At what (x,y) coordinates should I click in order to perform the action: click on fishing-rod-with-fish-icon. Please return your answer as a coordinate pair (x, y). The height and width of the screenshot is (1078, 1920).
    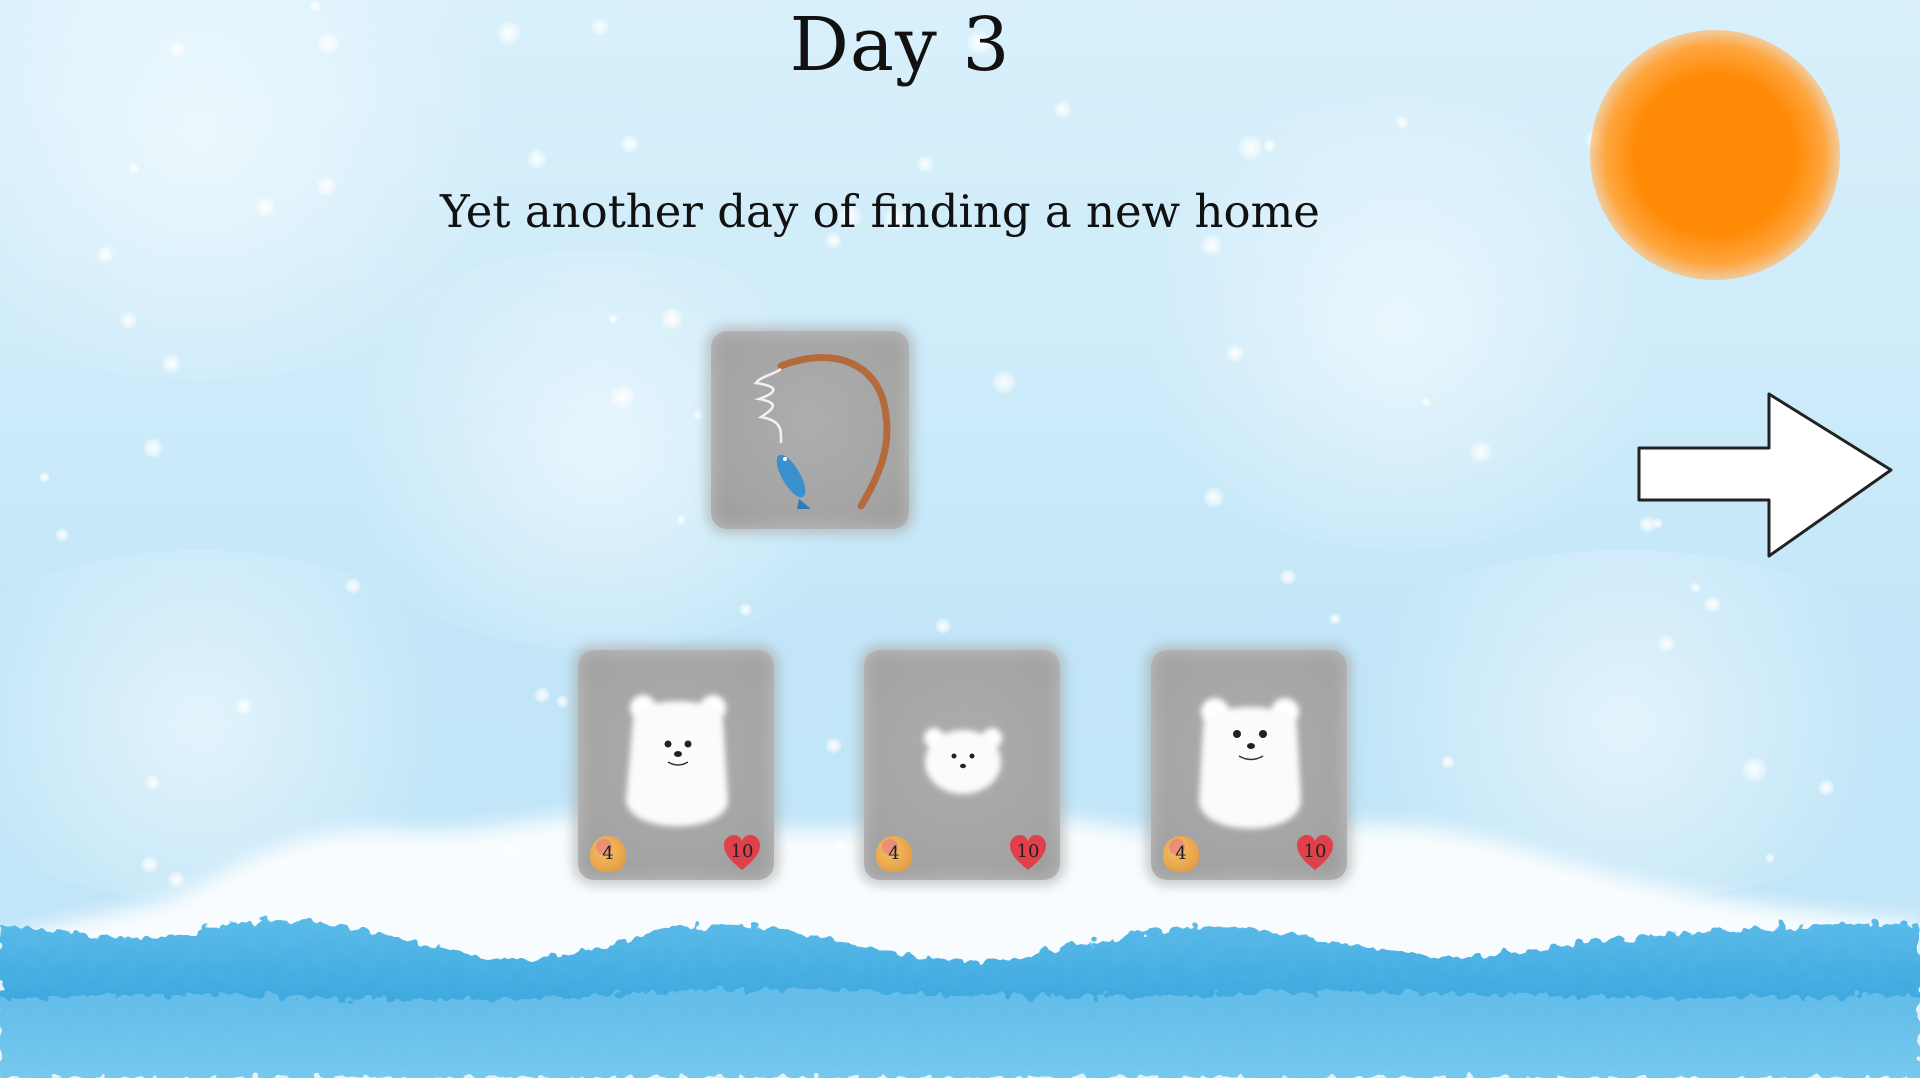
    Looking at the image, I should click on (822, 432).